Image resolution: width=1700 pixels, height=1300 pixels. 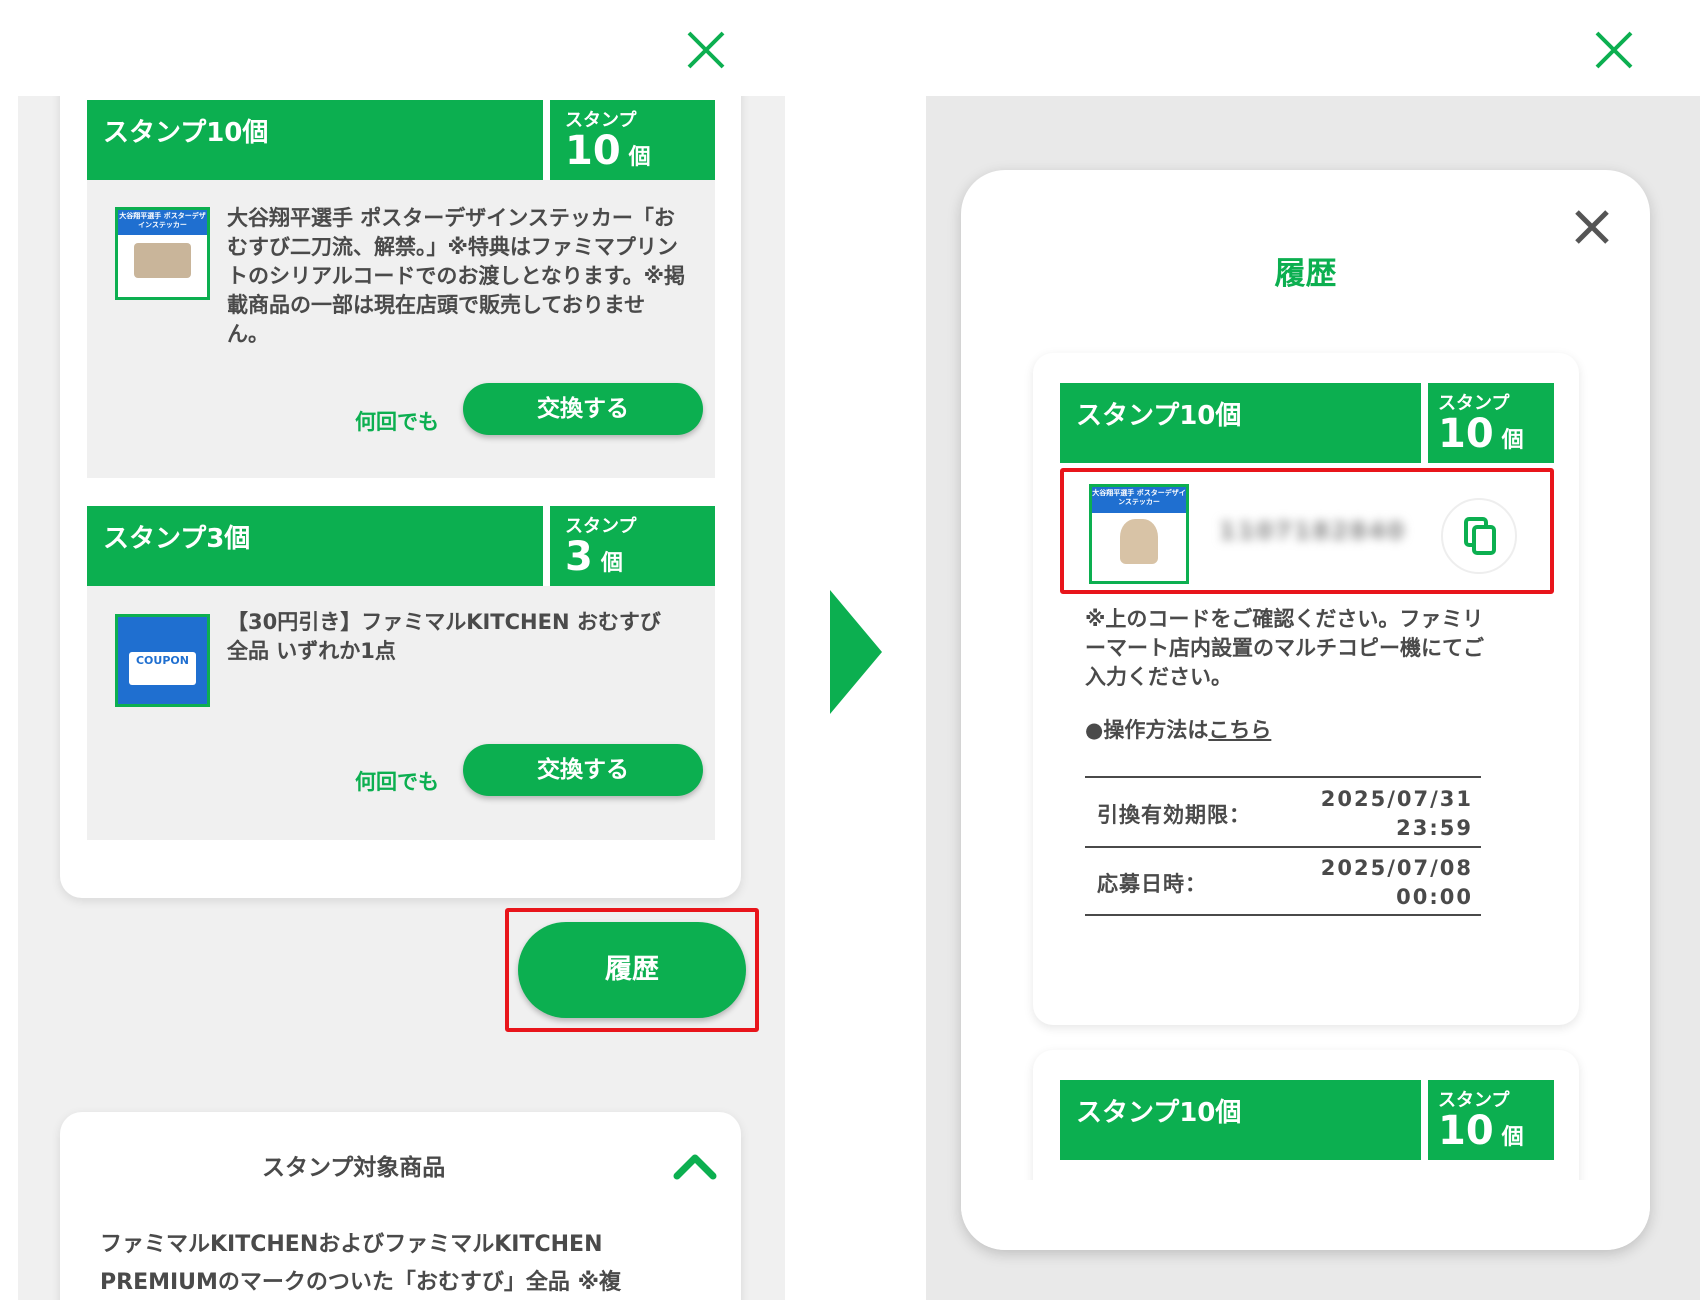 What do you see at coordinates (1305, 1215) in the screenshot?
I see `modal-bottom-fade` at bounding box center [1305, 1215].